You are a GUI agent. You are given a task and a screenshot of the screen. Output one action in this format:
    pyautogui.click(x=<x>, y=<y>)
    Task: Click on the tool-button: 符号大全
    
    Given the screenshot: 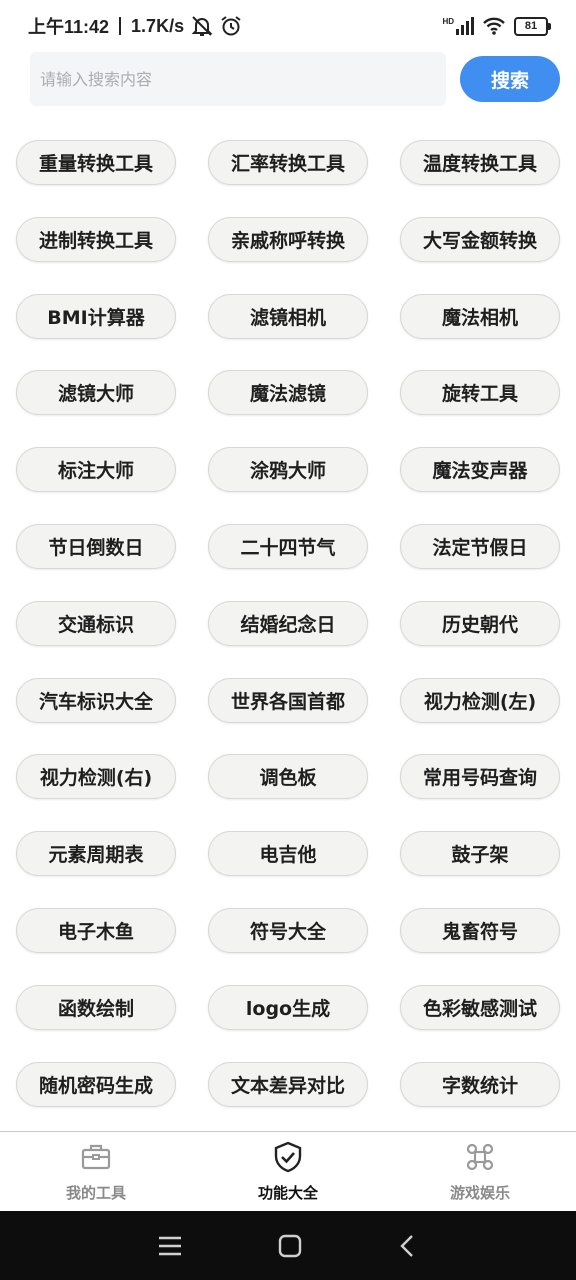 What is the action you would take?
    pyautogui.click(x=288, y=930)
    